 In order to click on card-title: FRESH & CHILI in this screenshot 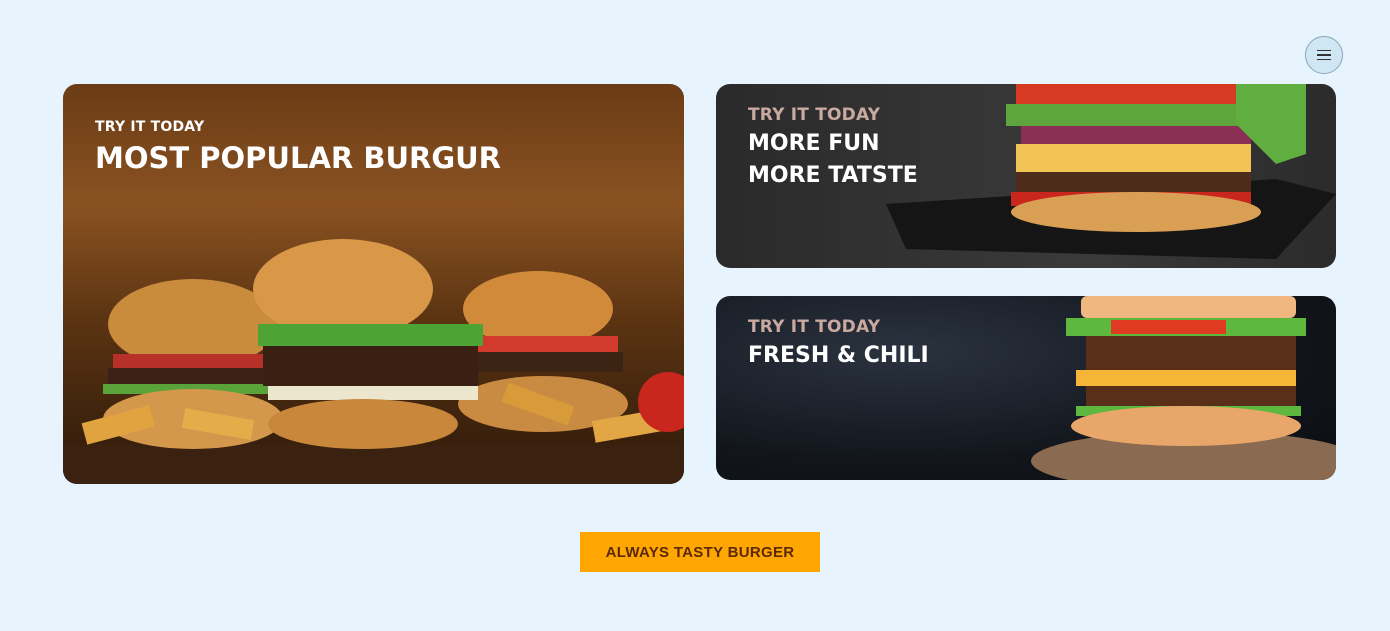, I will do `click(838, 355)`.